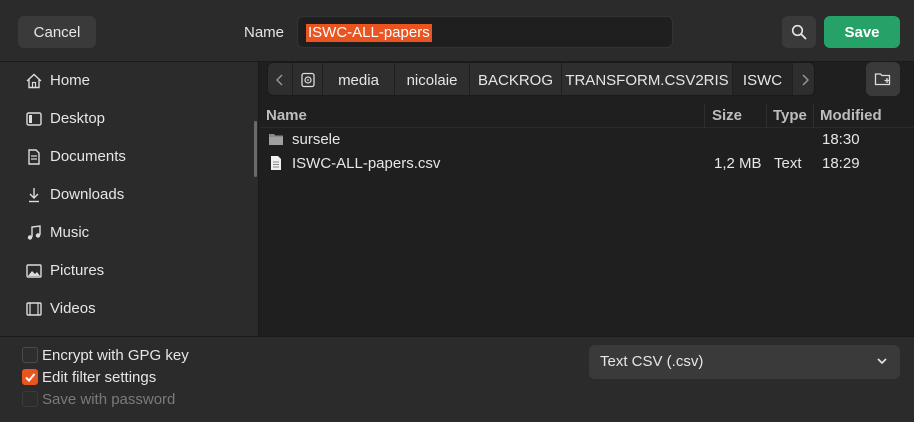 The height and width of the screenshot is (422, 914). What do you see at coordinates (432, 79) in the screenshot?
I see `path-crumb-nicolaie: nicolaie` at bounding box center [432, 79].